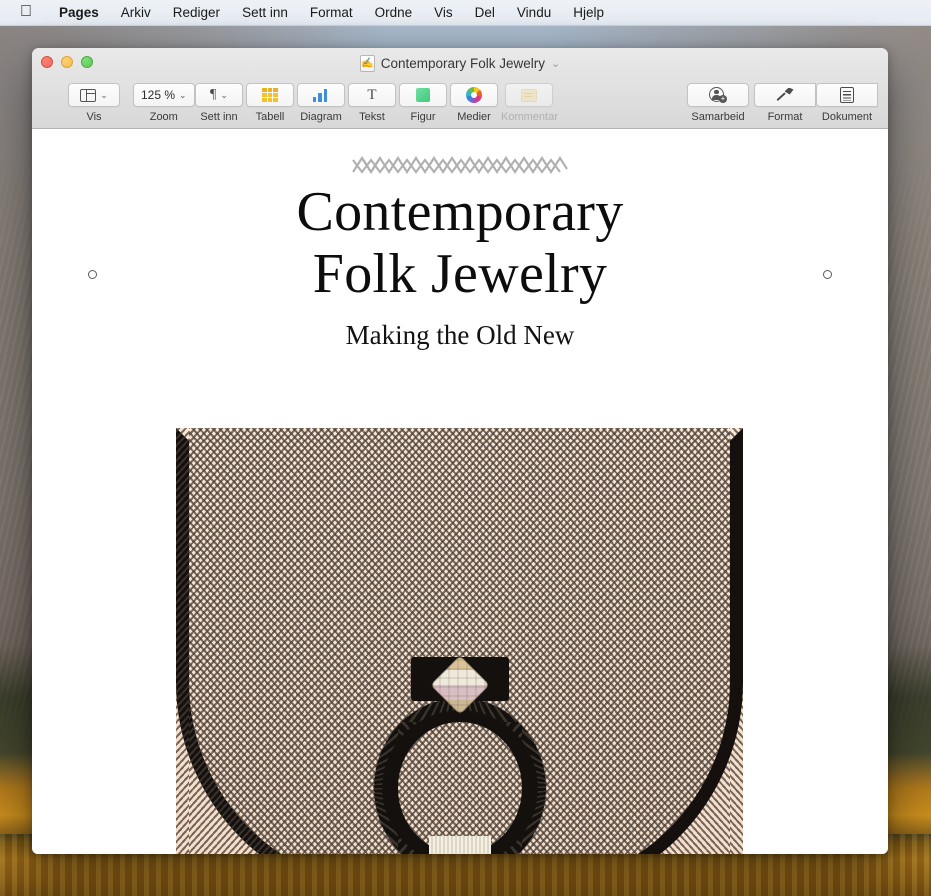 The height and width of the screenshot is (896, 931). Describe the element at coordinates (394, 12) in the screenshot. I see `menu-item-ordne: Ordne` at that location.